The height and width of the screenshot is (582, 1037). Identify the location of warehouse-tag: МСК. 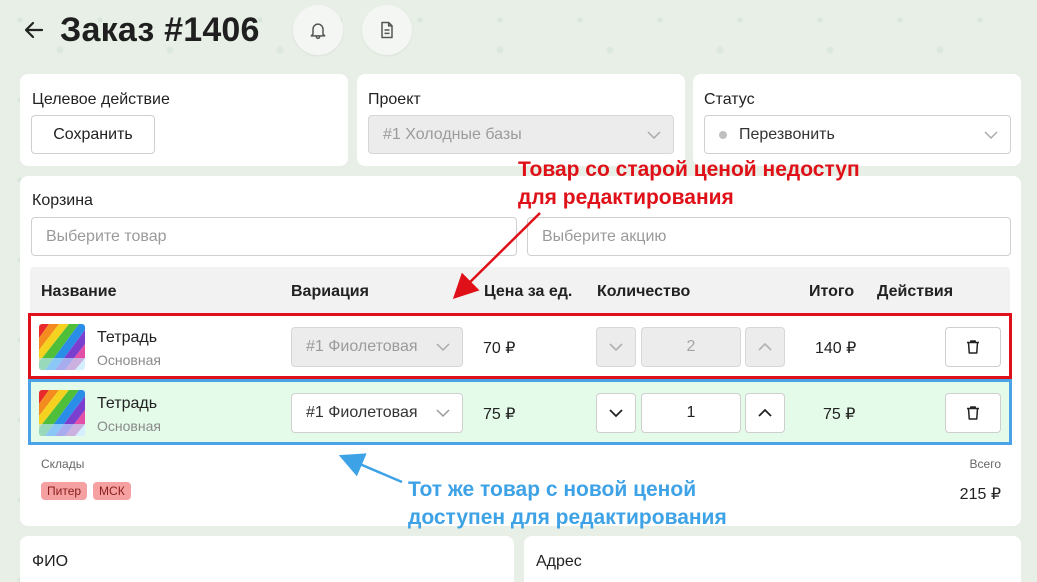
(112, 491).